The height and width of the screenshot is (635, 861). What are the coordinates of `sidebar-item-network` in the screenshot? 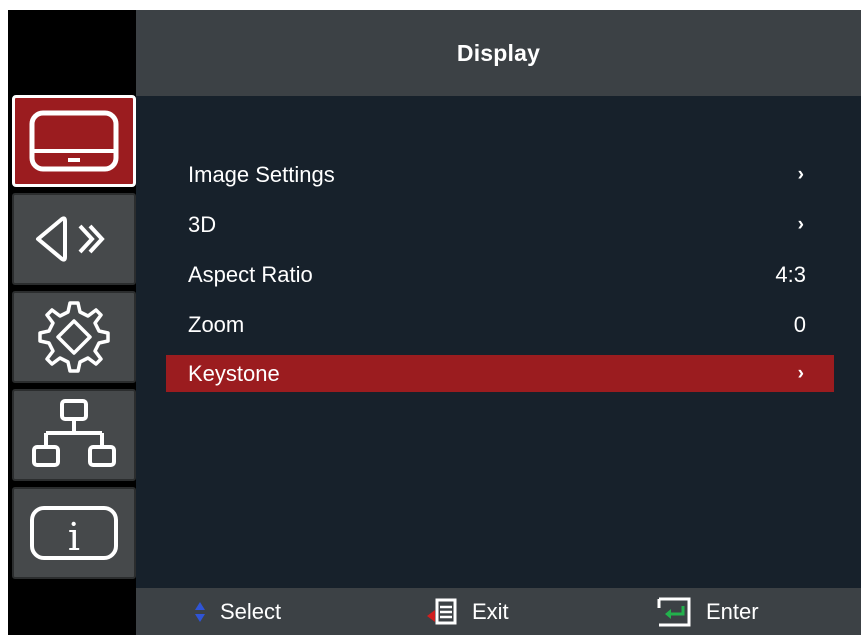 It's located at (74, 435).